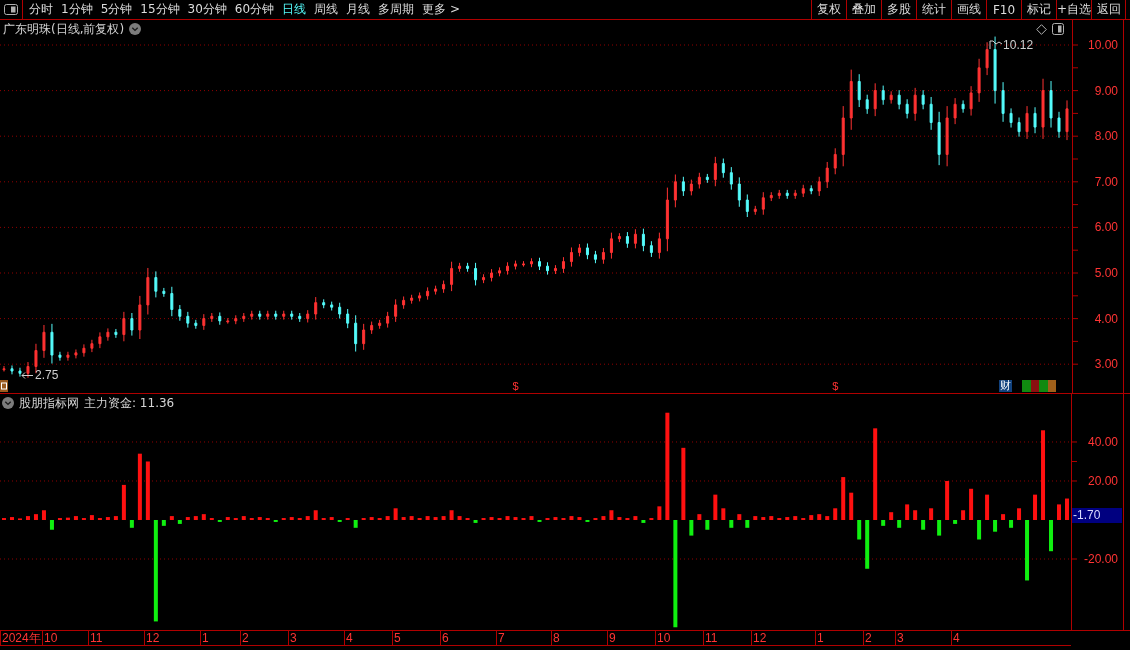 Image resolution: width=1130 pixels, height=650 pixels. I want to click on date-axis-label: 2, so click(868, 638).